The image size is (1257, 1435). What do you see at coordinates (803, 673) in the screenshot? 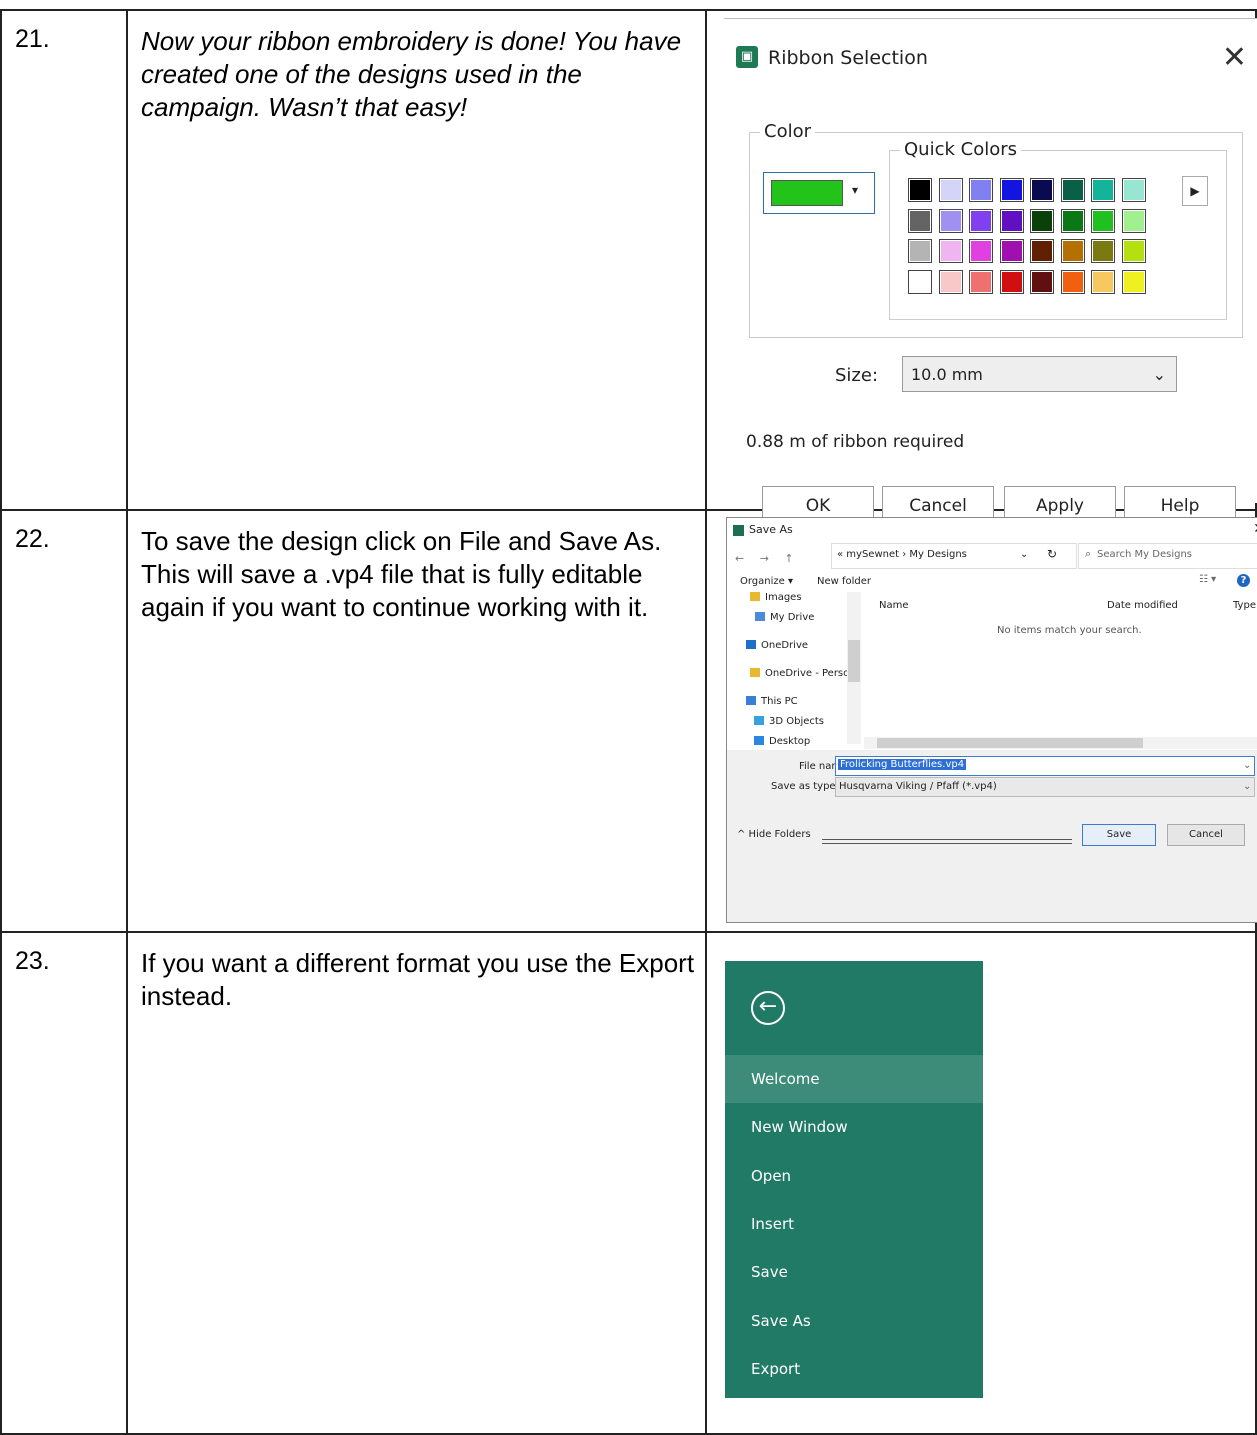
I see `folder-tree-item: OneDrive - Person` at bounding box center [803, 673].